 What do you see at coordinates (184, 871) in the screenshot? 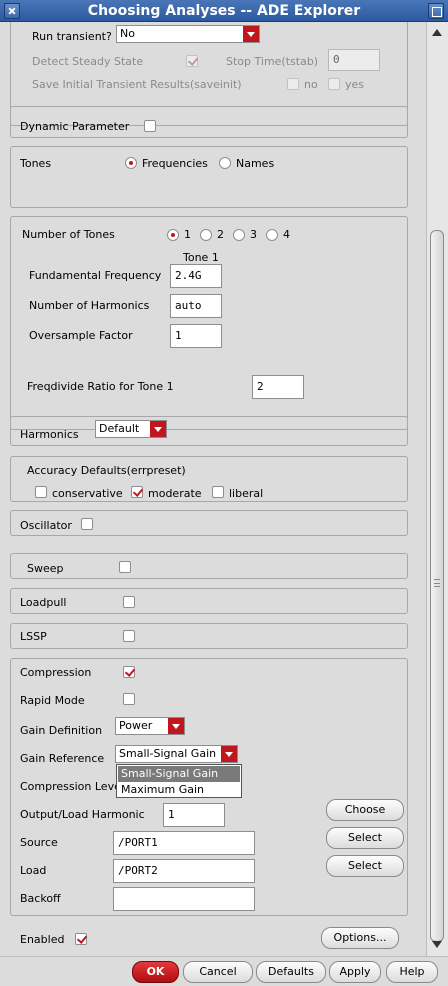
I see `load-input: /PORT2` at bounding box center [184, 871].